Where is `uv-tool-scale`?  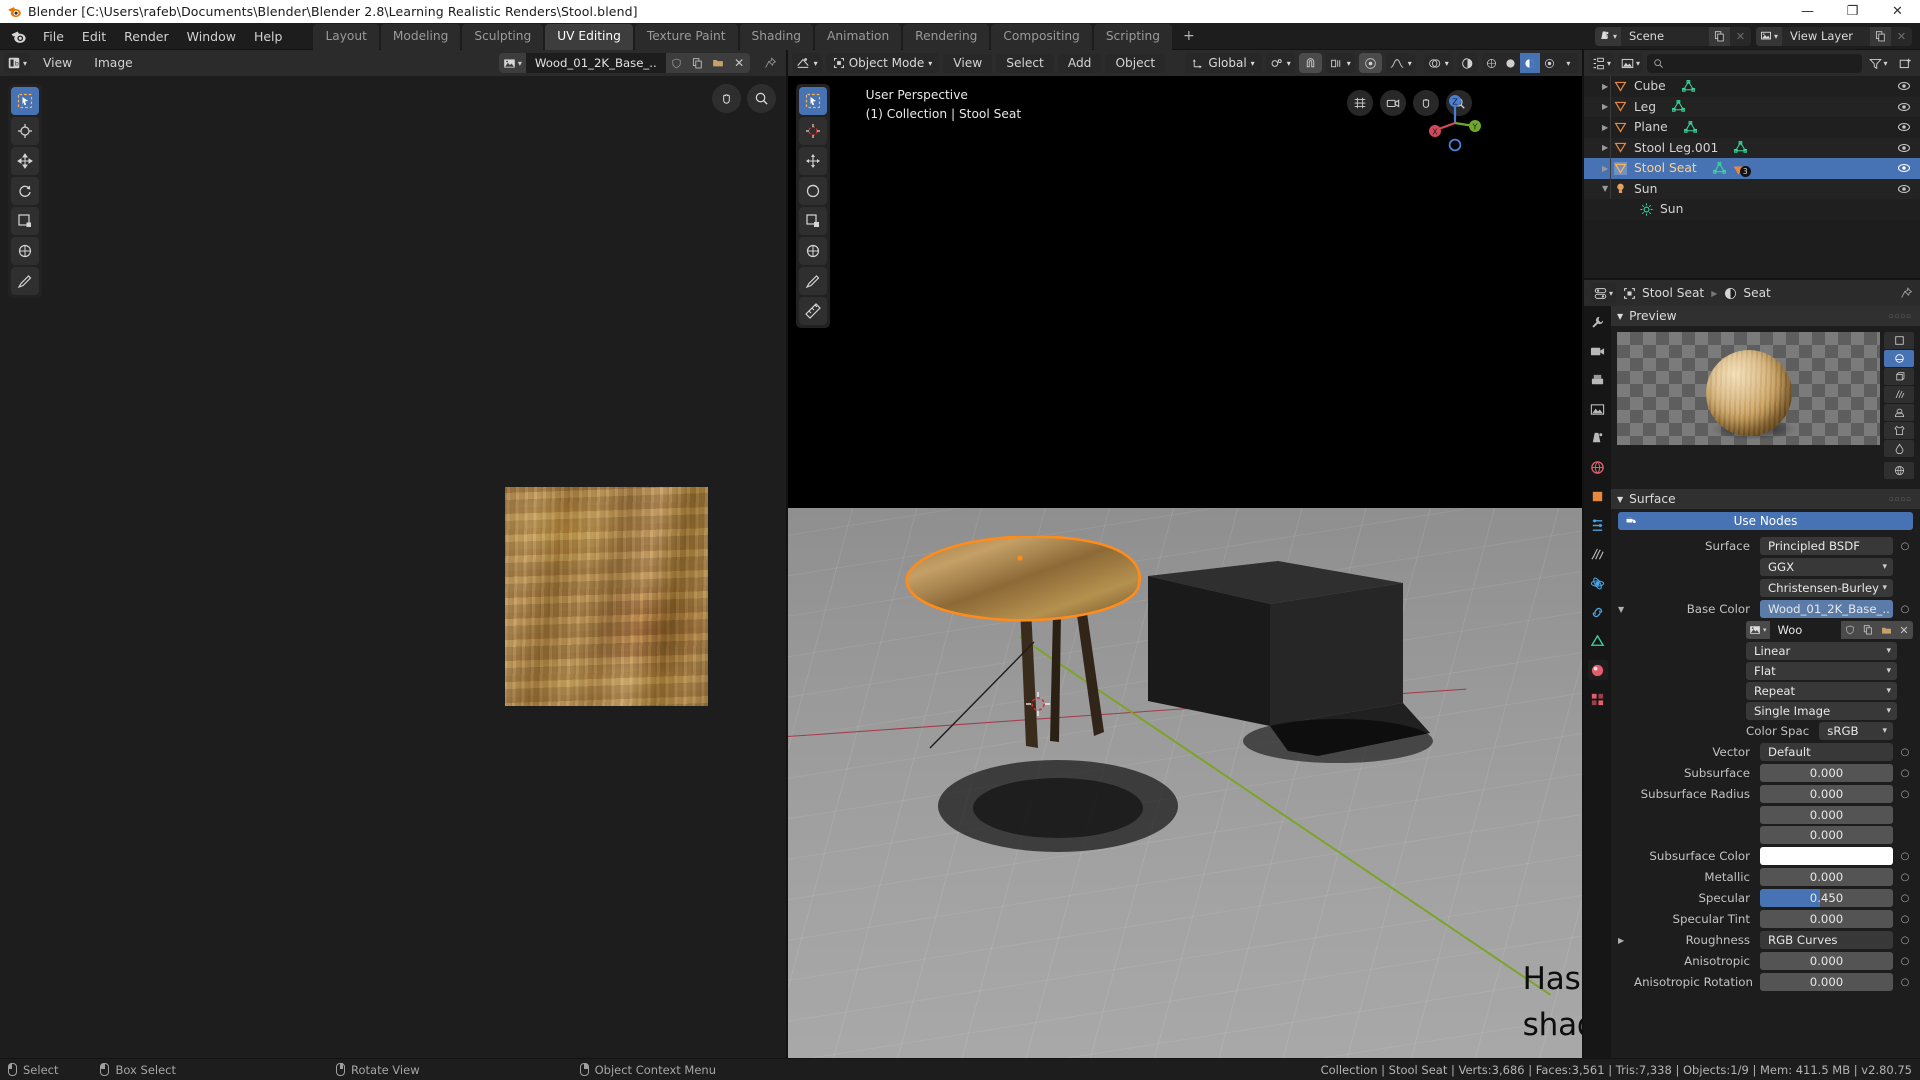
uv-tool-scale is located at coordinates (25, 221).